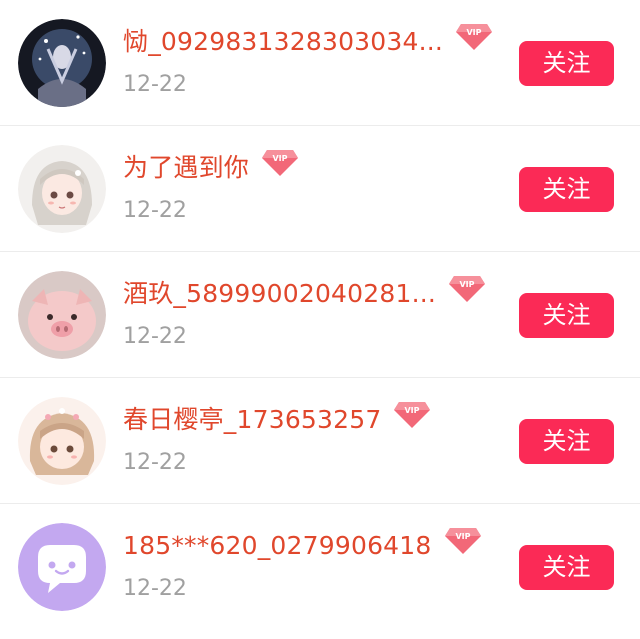  I want to click on pink-pig-plush-avatar-icon, so click(62, 315).